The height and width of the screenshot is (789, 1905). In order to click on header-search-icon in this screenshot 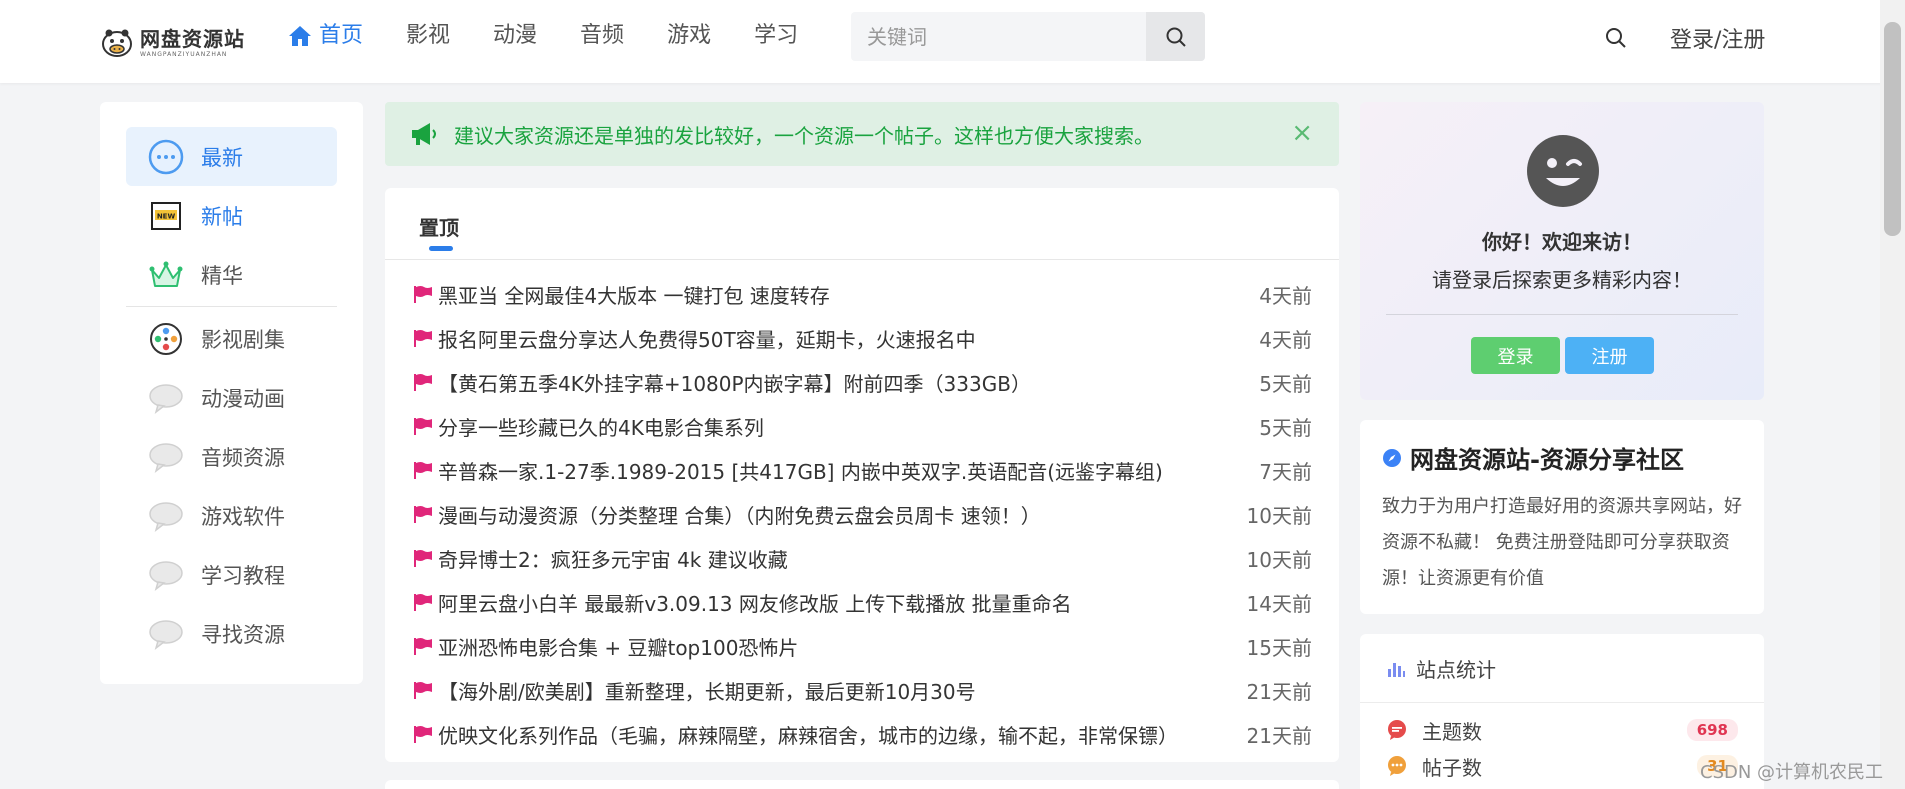, I will do `click(1616, 38)`.